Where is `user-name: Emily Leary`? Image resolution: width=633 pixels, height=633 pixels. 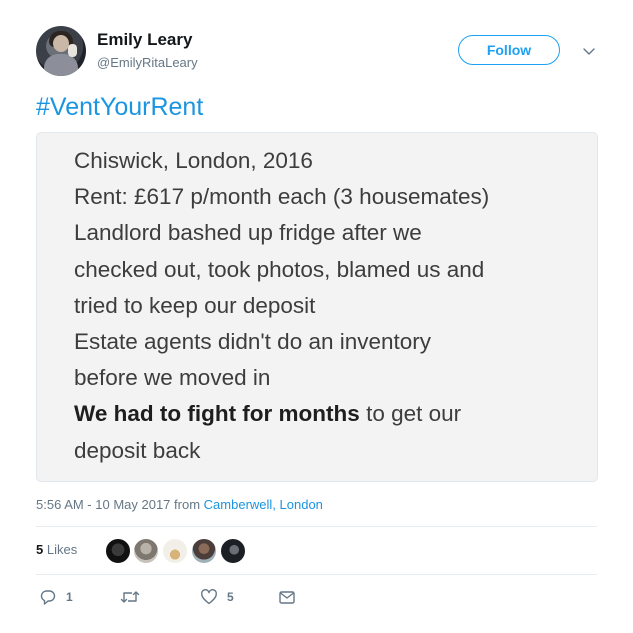 user-name: Emily Leary is located at coordinates (144, 40).